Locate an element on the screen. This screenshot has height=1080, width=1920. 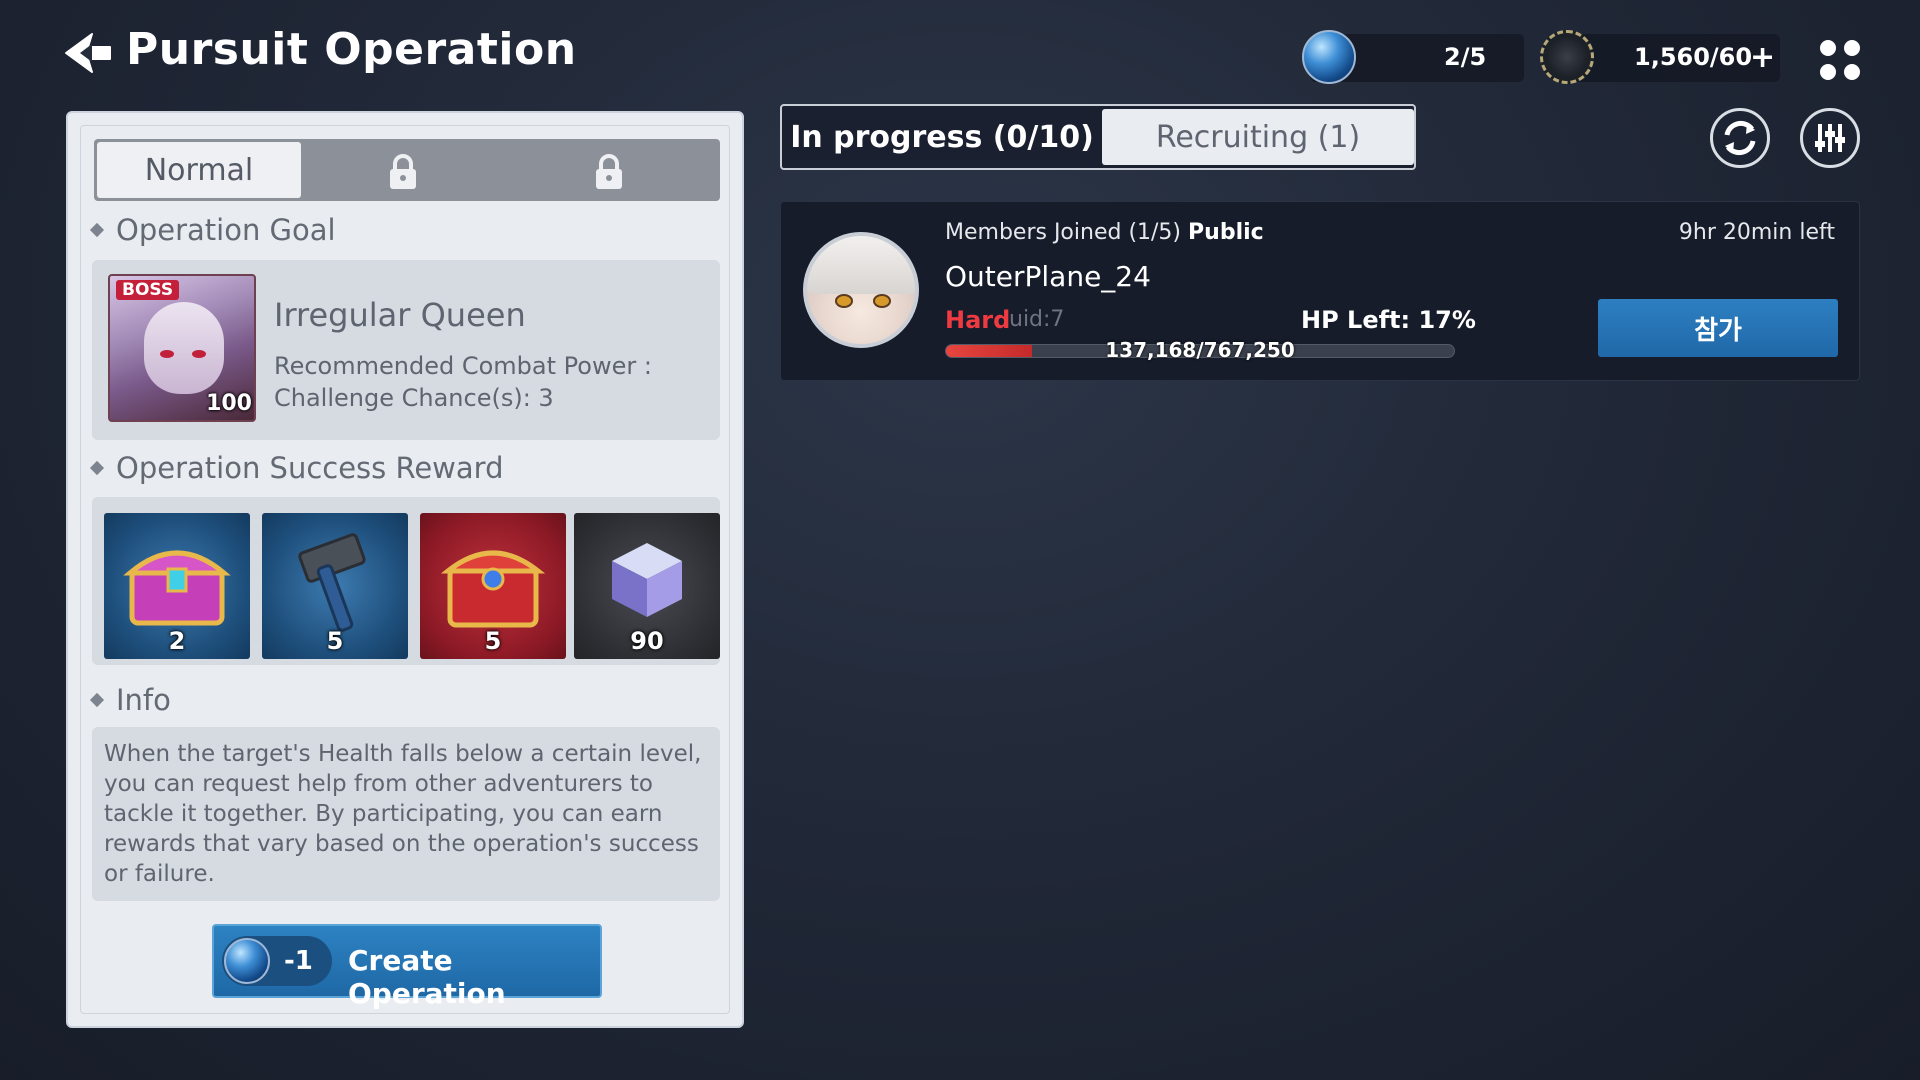
header: Pursuit Operation 2/5 1,560/60 + is located at coordinates (960, 55).